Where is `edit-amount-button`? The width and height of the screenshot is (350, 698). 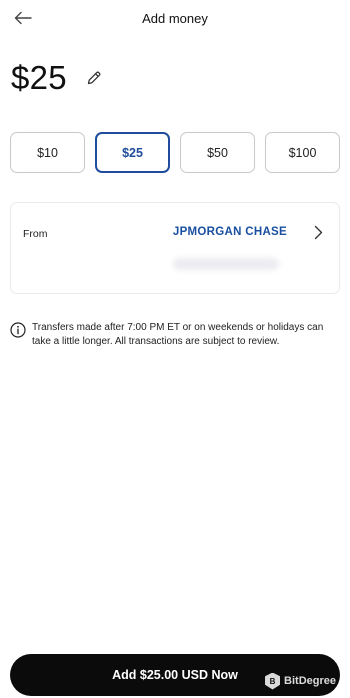
edit-amount-button is located at coordinates (94, 78).